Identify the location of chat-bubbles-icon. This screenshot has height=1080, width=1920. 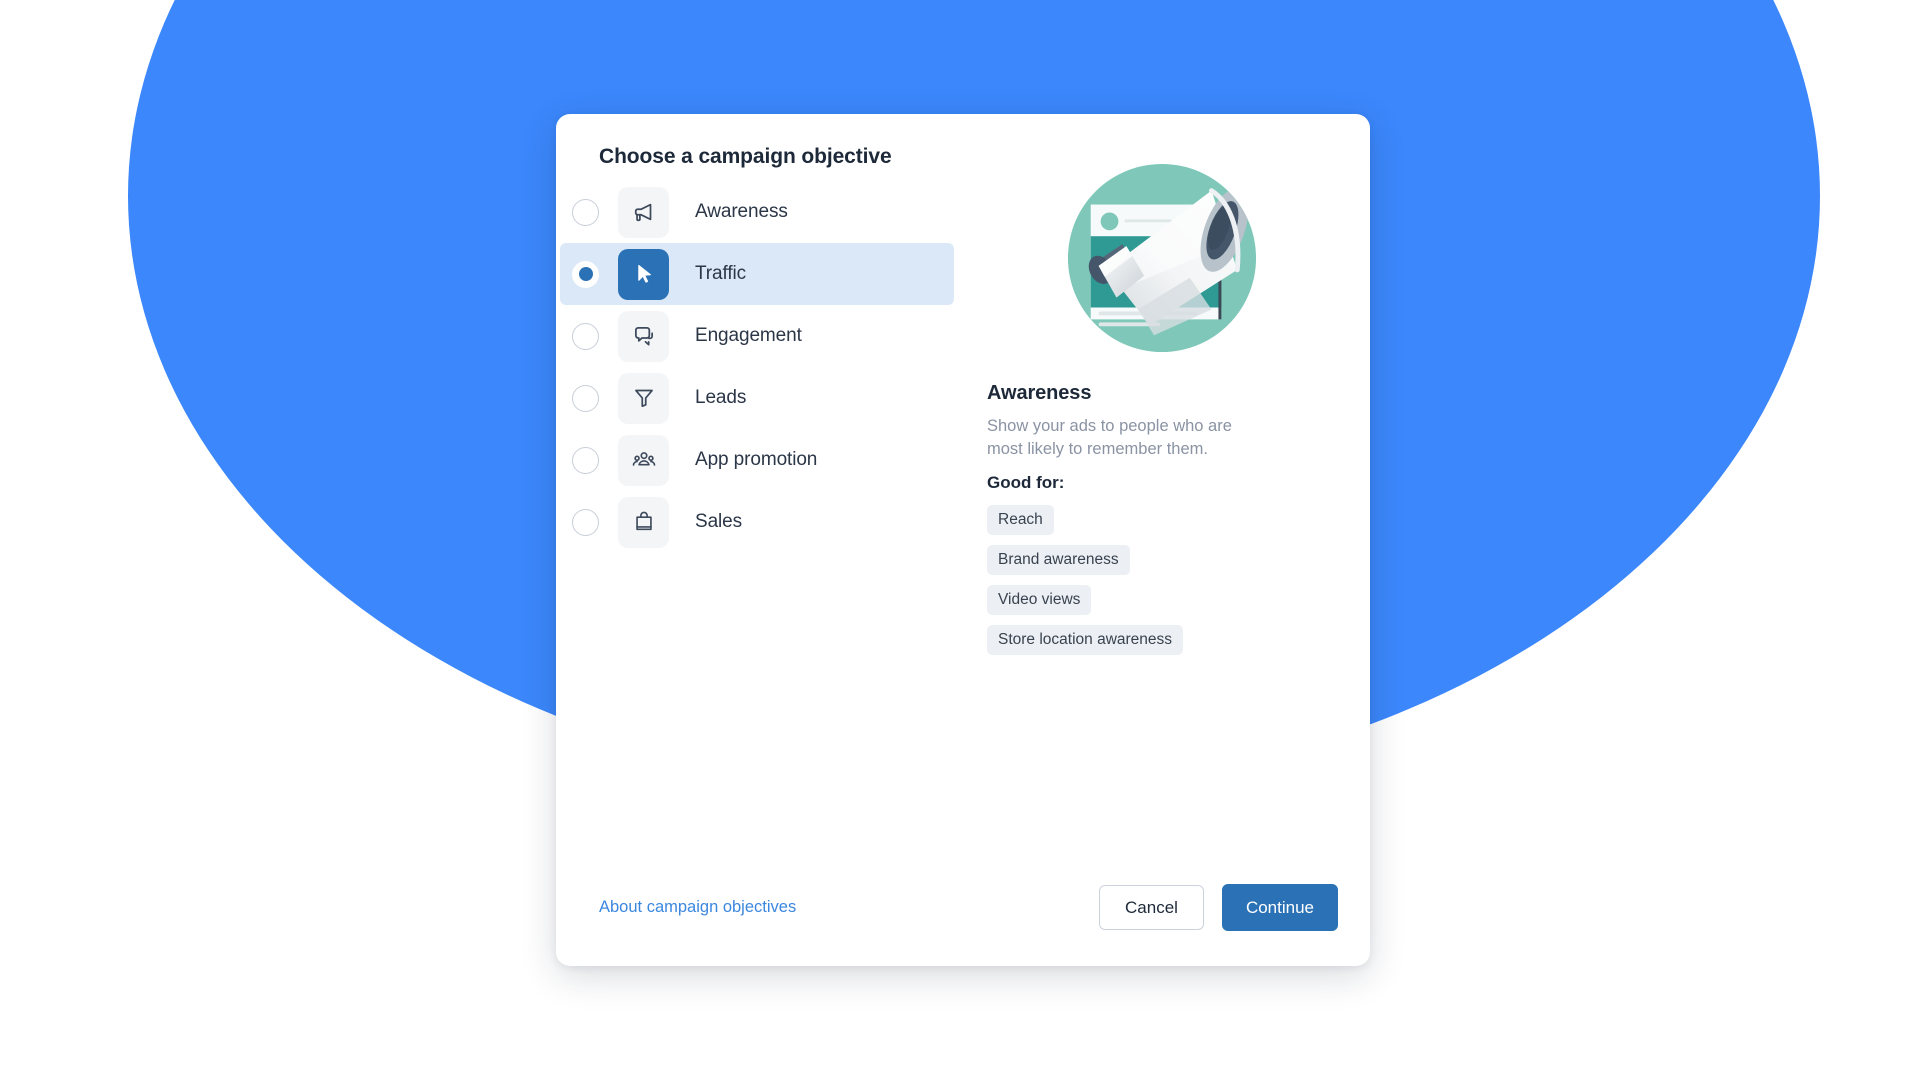
(643, 336).